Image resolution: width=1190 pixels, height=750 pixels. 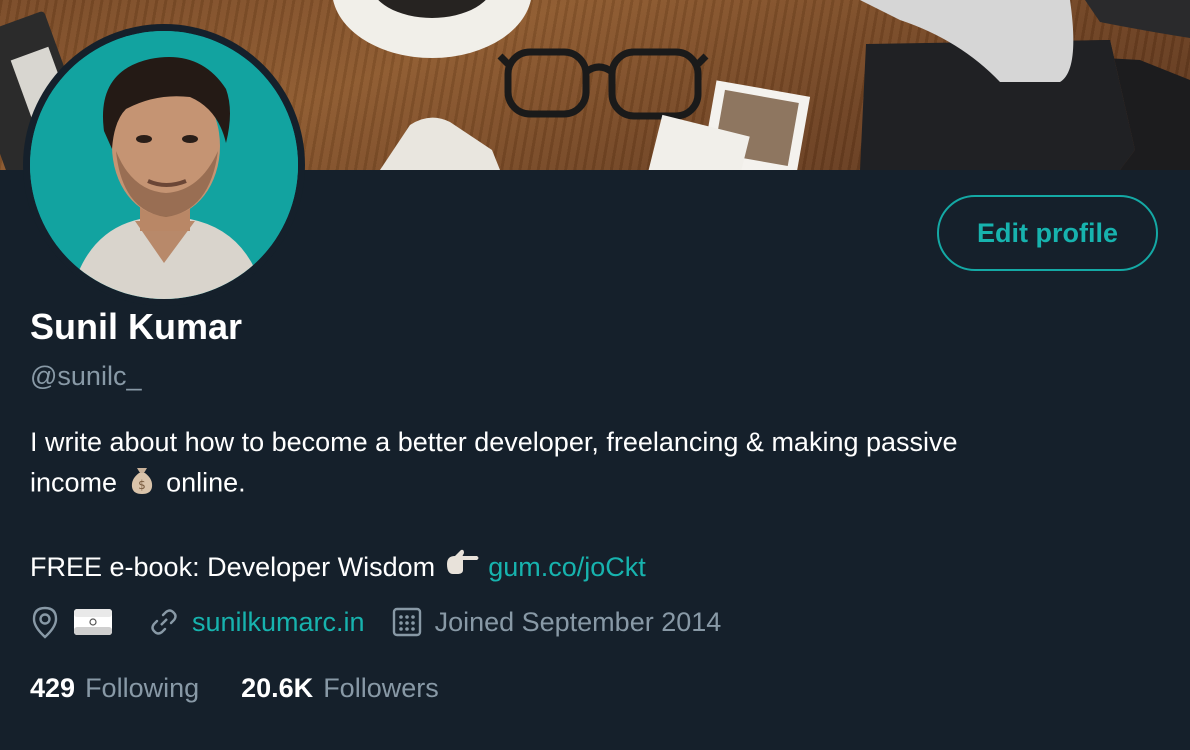 I want to click on ebook-link: gum.co/joCkt, so click(x=567, y=567).